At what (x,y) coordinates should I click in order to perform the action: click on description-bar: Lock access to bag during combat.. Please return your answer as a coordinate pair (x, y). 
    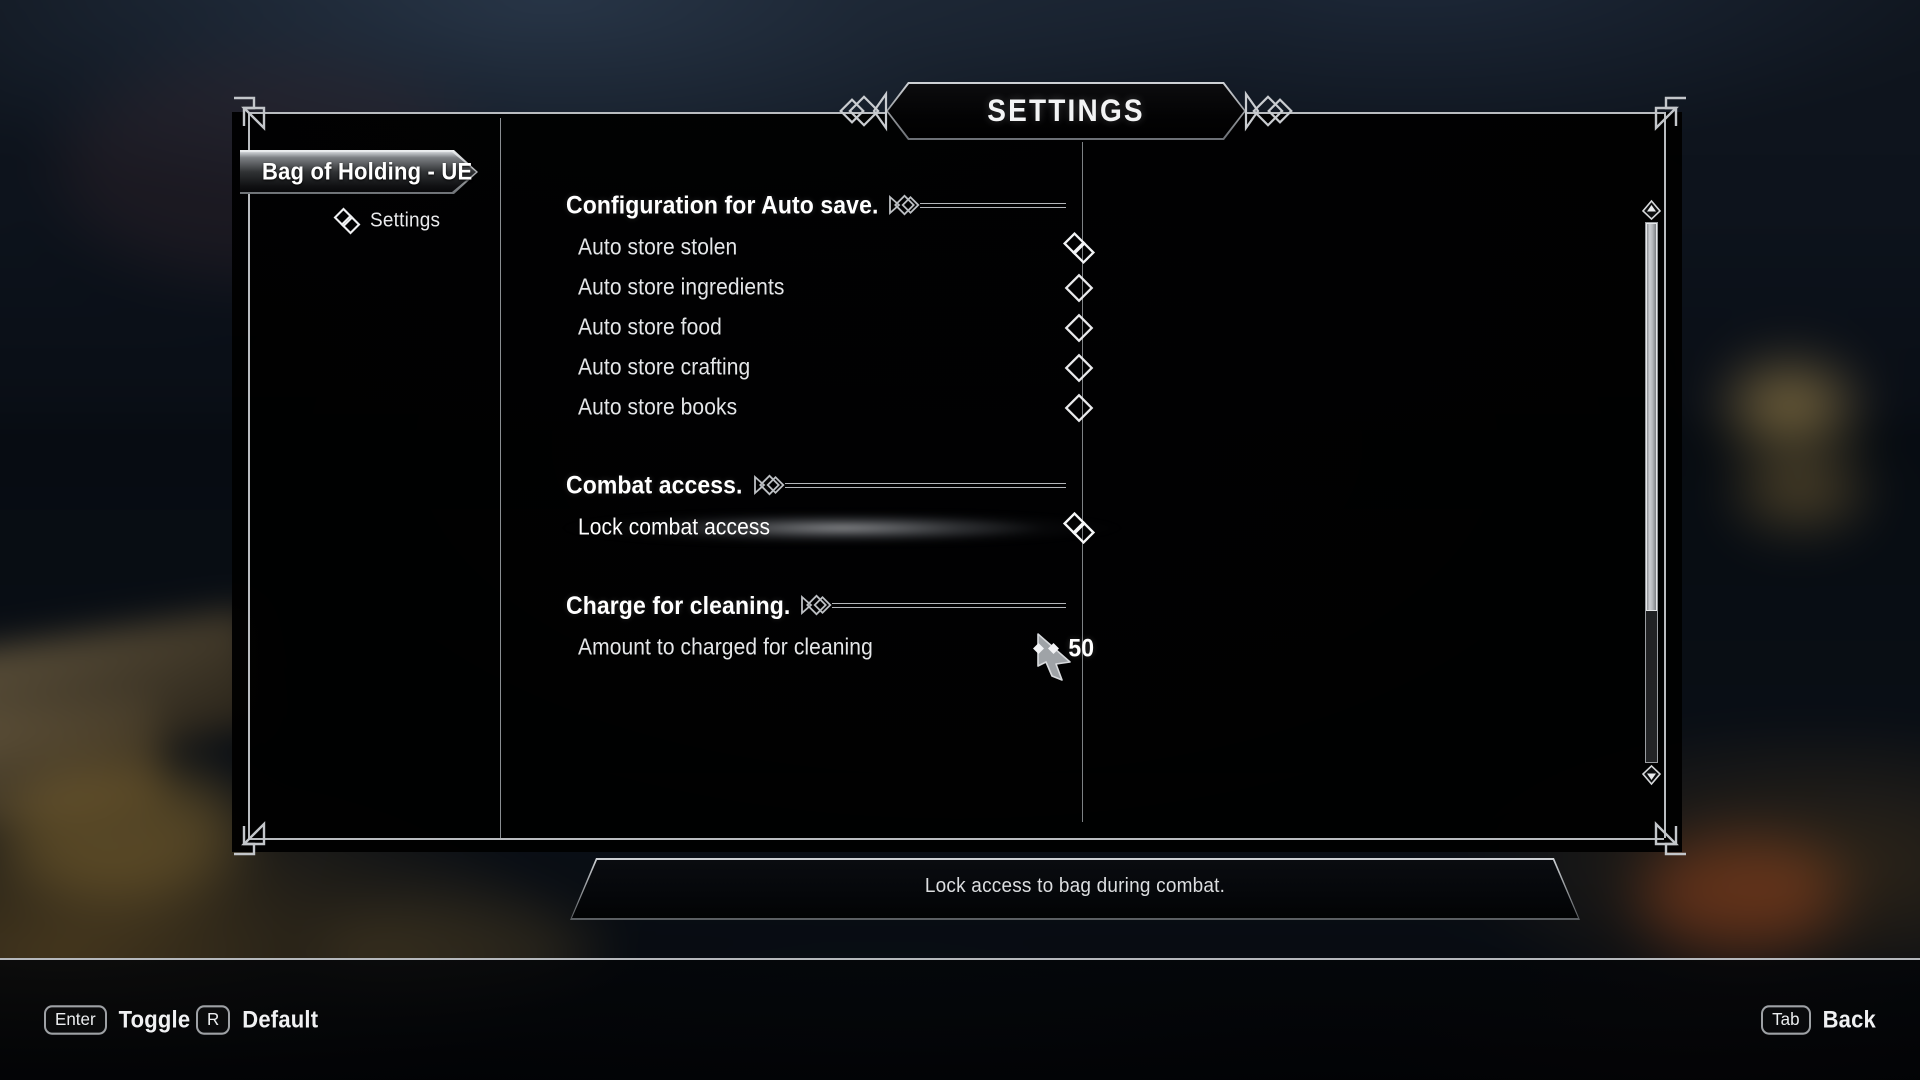
    Looking at the image, I should click on (1075, 889).